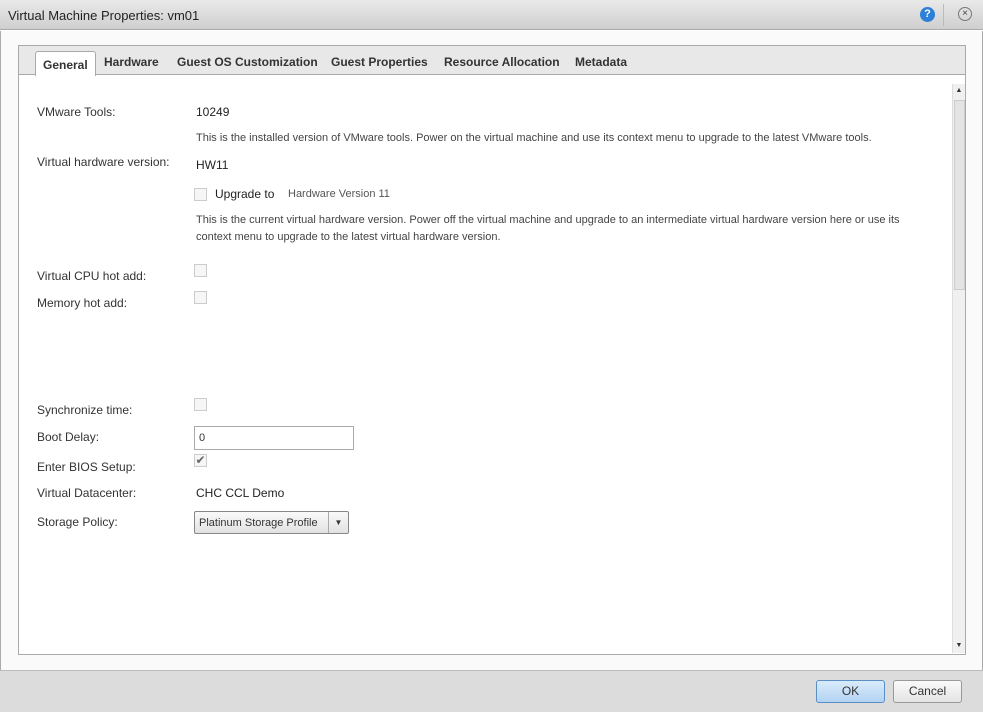 The height and width of the screenshot is (712, 983). Describe the element at coordinates (274, 438) in the screenshot. I see `boot-delay-input: 0` at that location.